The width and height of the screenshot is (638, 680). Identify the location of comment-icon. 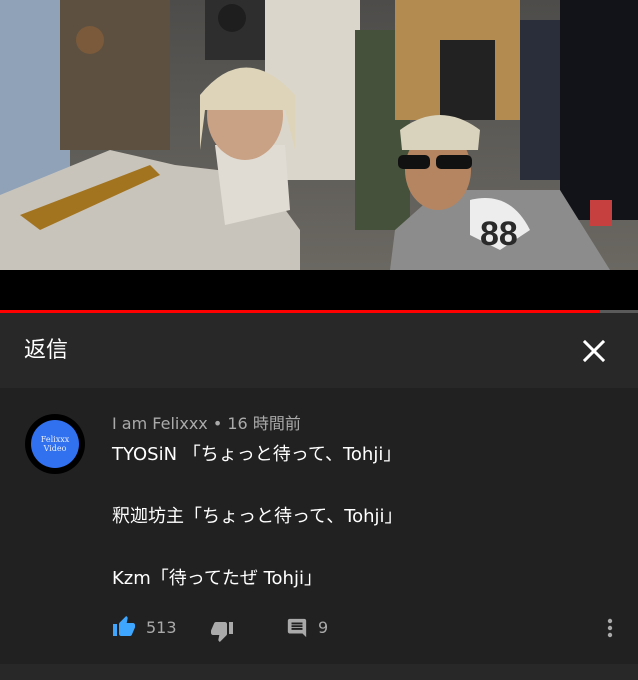
(297, 628).